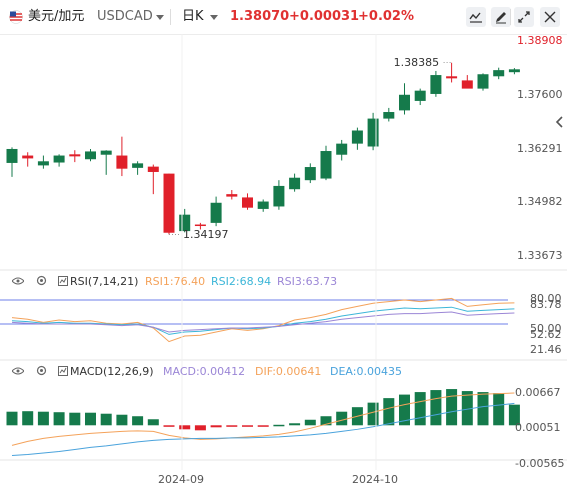  What do you see at coordinates (416, 62) in the screenshot?
I see `high-annotation: 1.38385` at bounding box center [416, 62].